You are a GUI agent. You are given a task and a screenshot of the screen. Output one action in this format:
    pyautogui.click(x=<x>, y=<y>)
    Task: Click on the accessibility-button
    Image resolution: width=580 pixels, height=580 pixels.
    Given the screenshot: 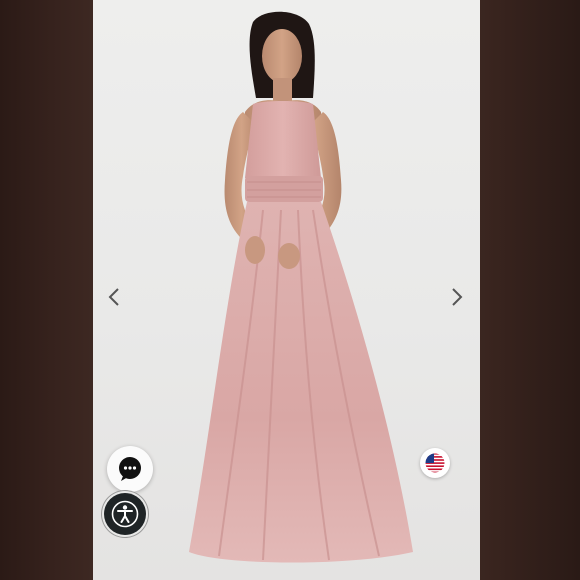 What is the action you would take?
    pyautogui.click(x=125, y=514)
    